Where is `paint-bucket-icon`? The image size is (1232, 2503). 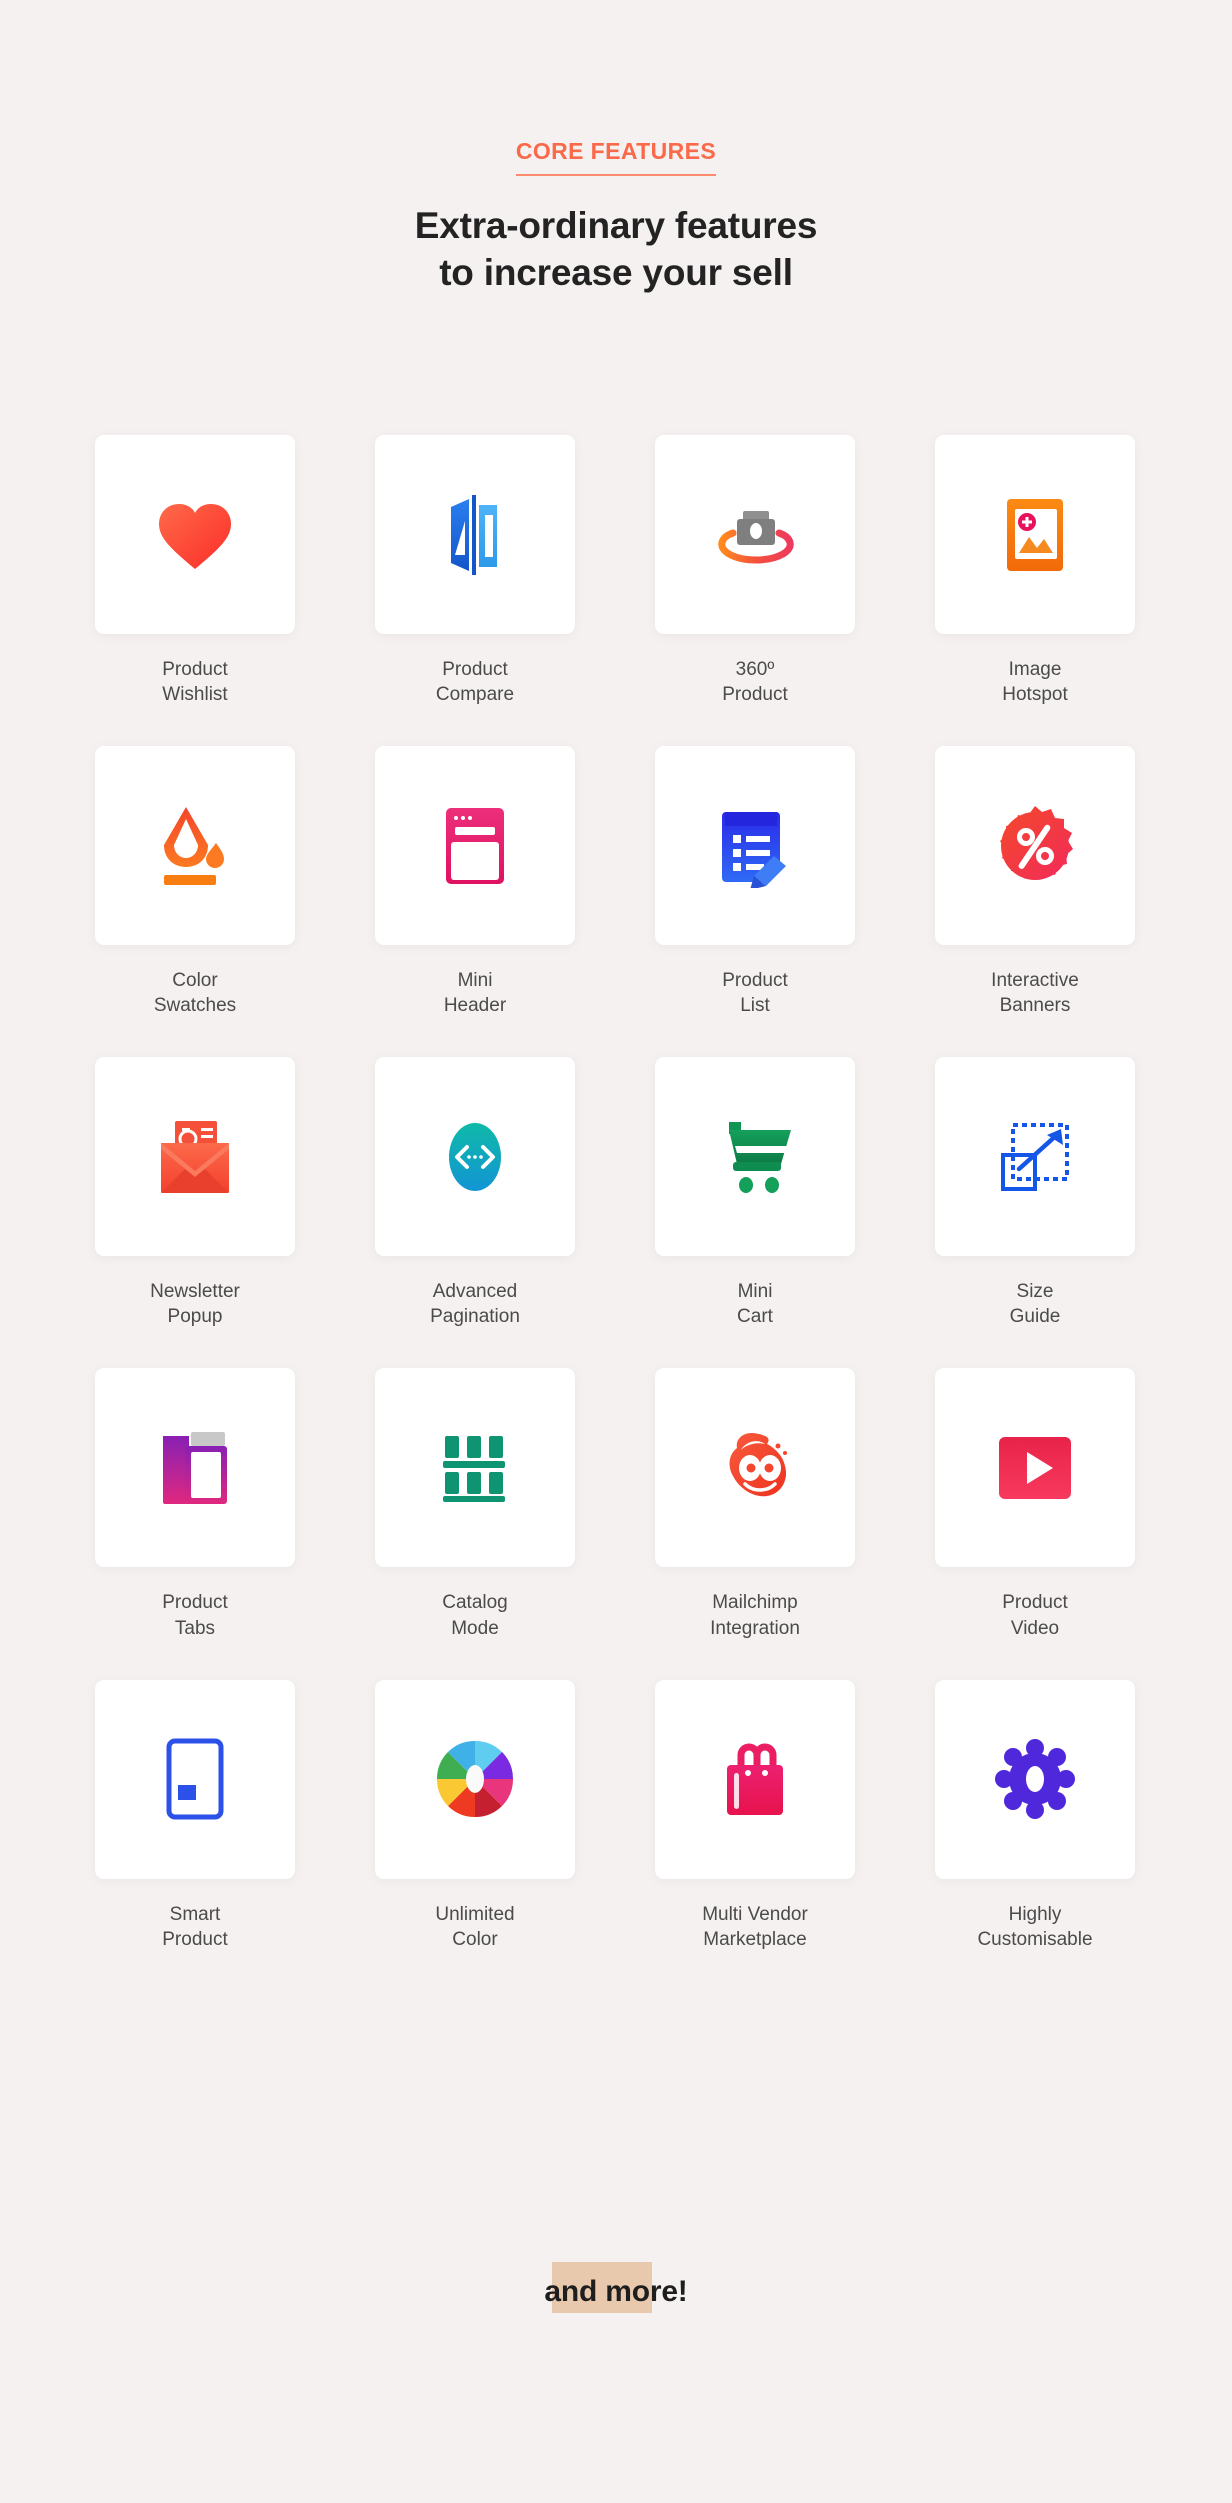 paint-bucket-icon is located at coordinates (195, 846).